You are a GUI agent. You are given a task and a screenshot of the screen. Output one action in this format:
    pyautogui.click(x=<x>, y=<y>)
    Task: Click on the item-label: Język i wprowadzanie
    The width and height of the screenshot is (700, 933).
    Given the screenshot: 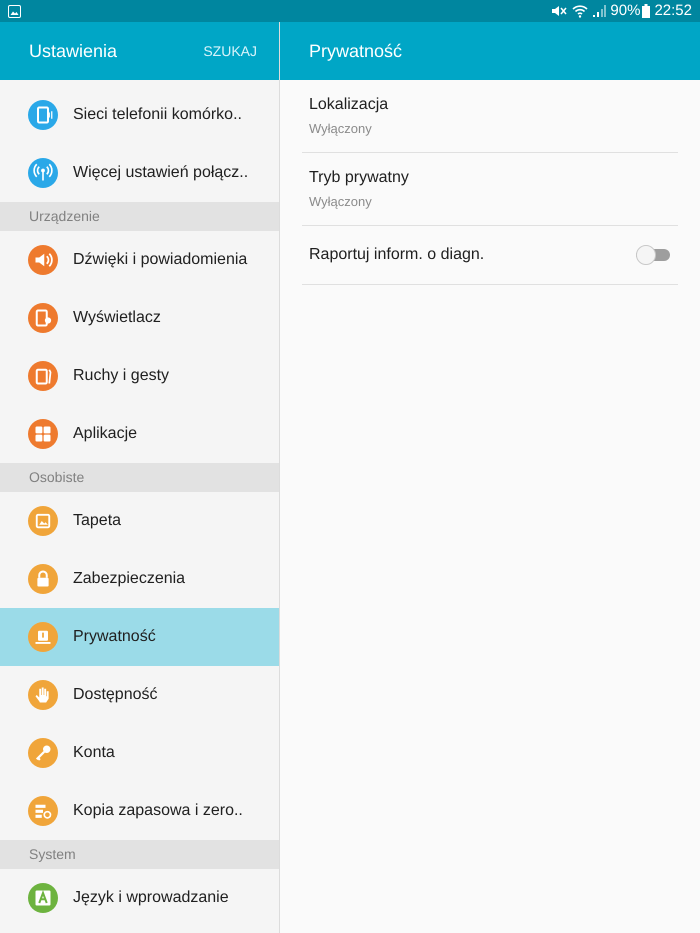 What is the action you would take?
    pyautogui.click(x=151, y=898)
    